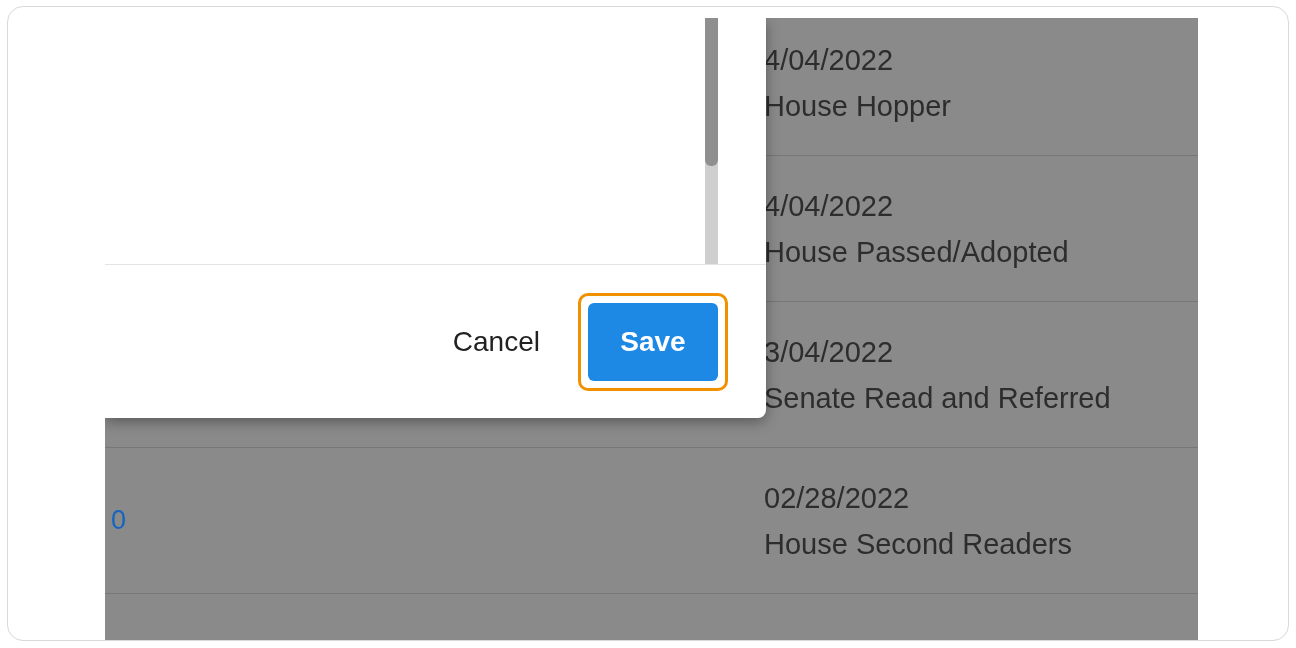 This screenshot has height=648, width=1296. I want to click on action-status: House Second Readers, so click(918, 544).